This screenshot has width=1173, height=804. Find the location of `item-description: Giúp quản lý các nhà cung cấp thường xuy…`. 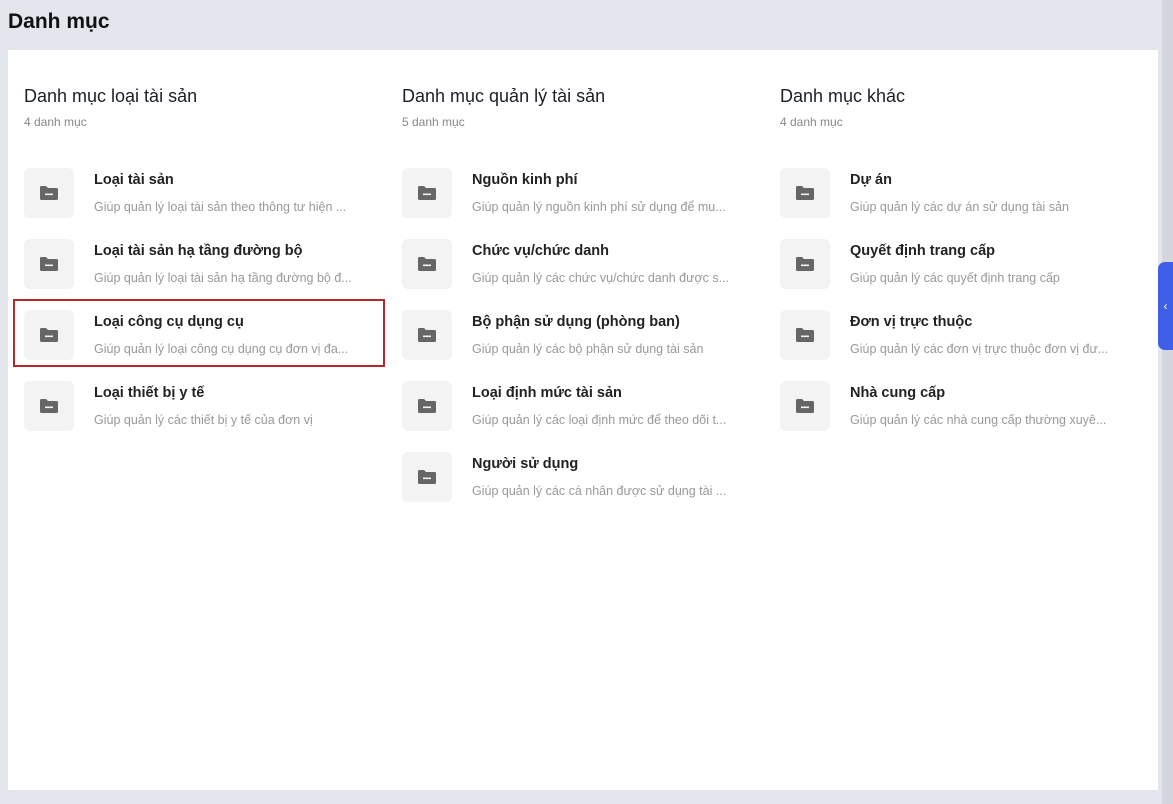

item-description: Giúp quản lý các nhà cung cấp thường xuy… is located at coordinates (978, 420).